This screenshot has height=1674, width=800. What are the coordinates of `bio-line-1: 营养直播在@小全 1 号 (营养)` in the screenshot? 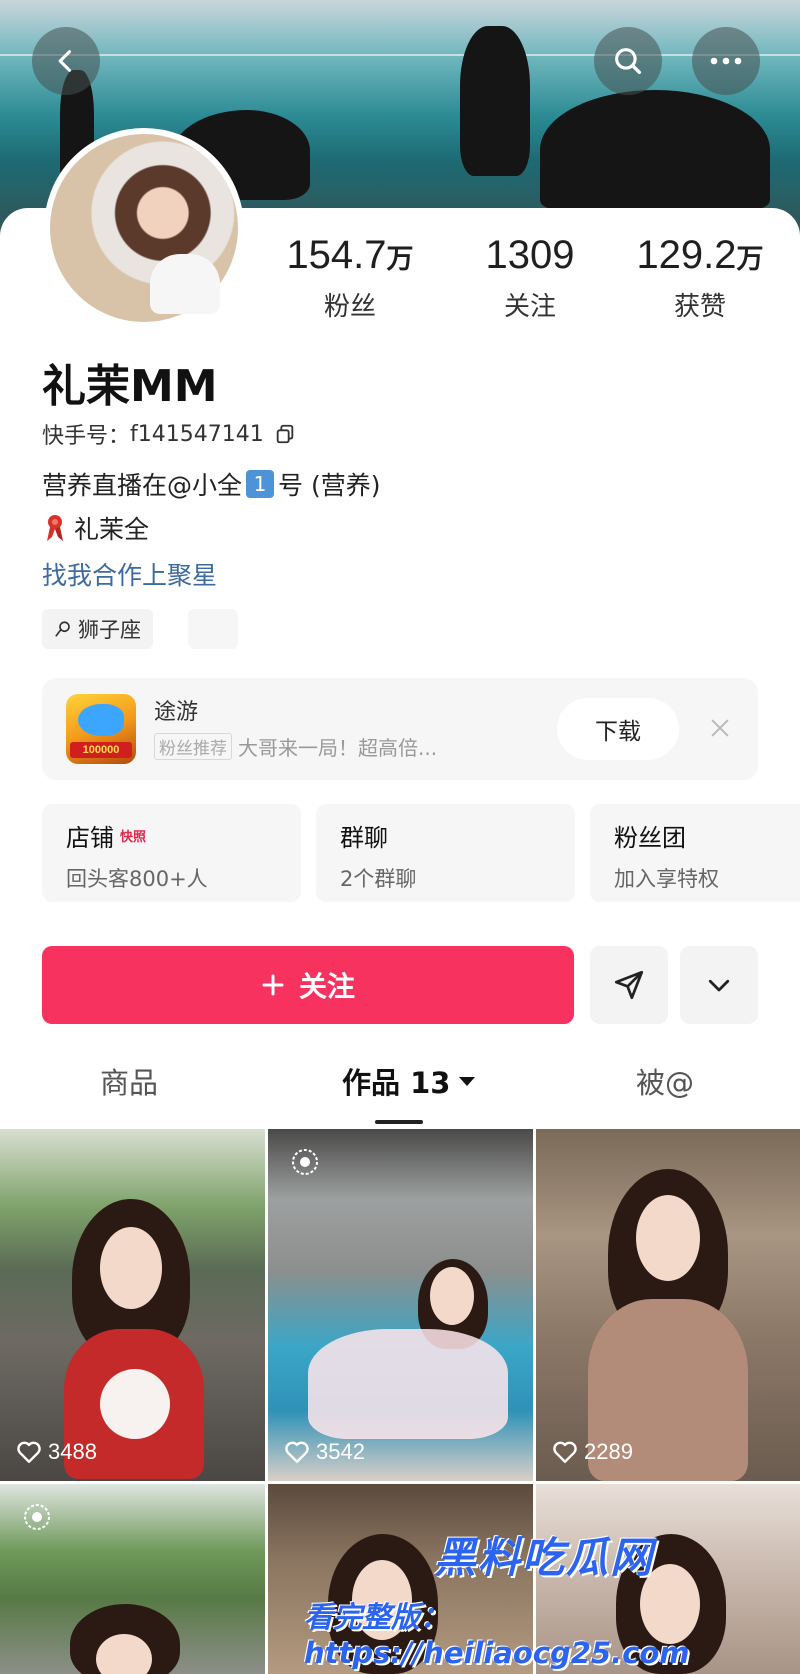 It's located at (211, 484).